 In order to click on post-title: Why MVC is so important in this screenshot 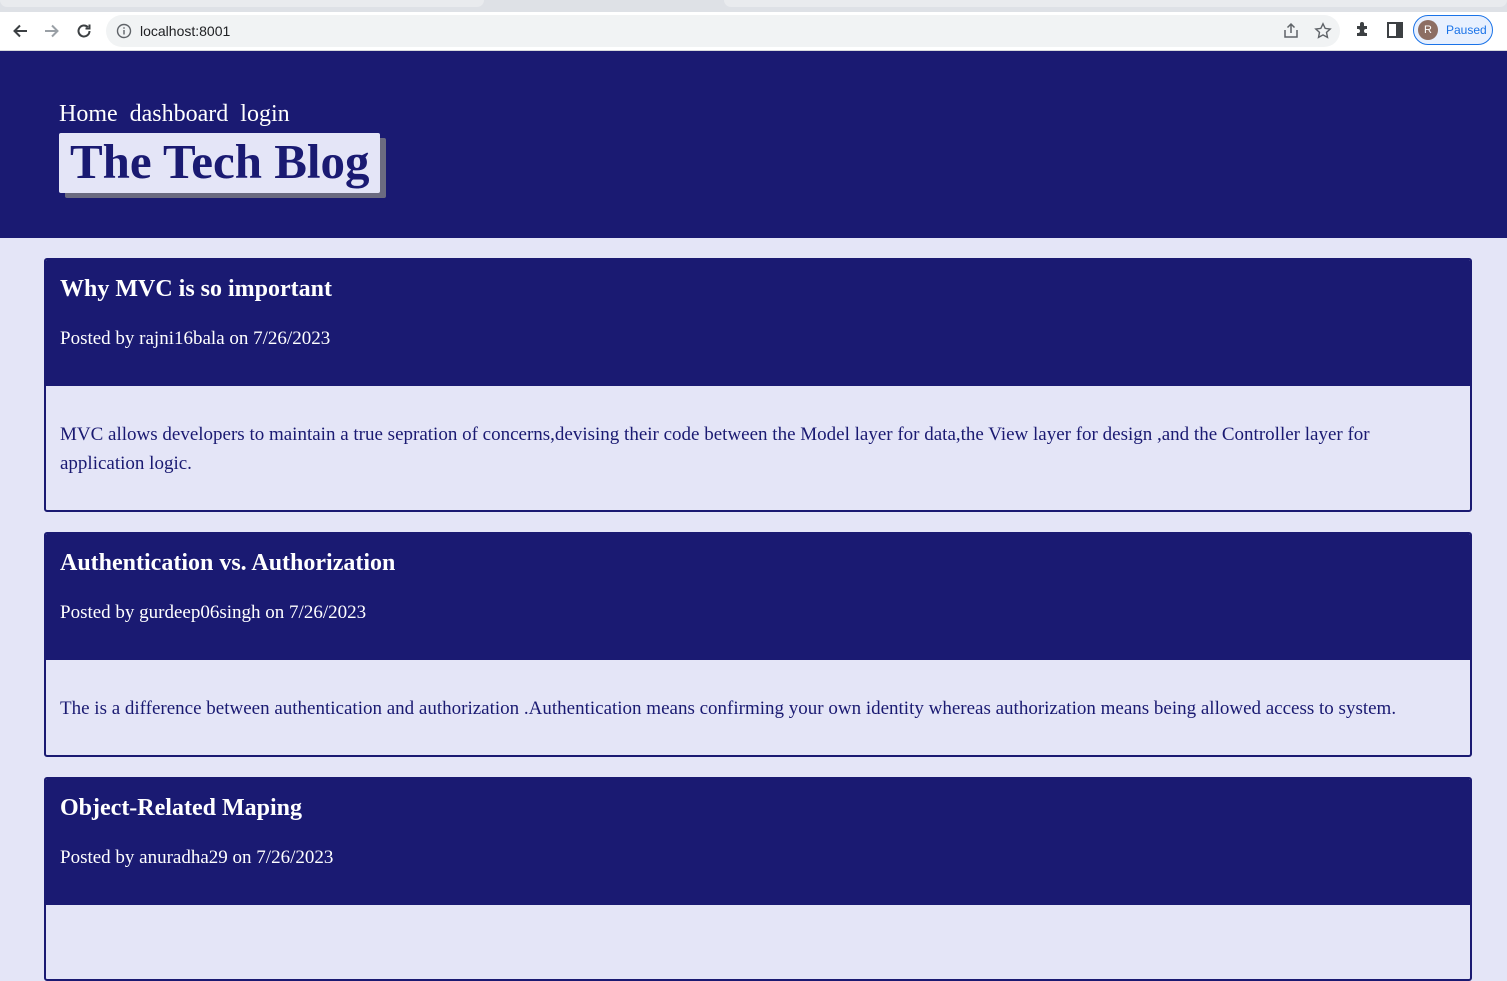, I will do `click(196, 289)`.